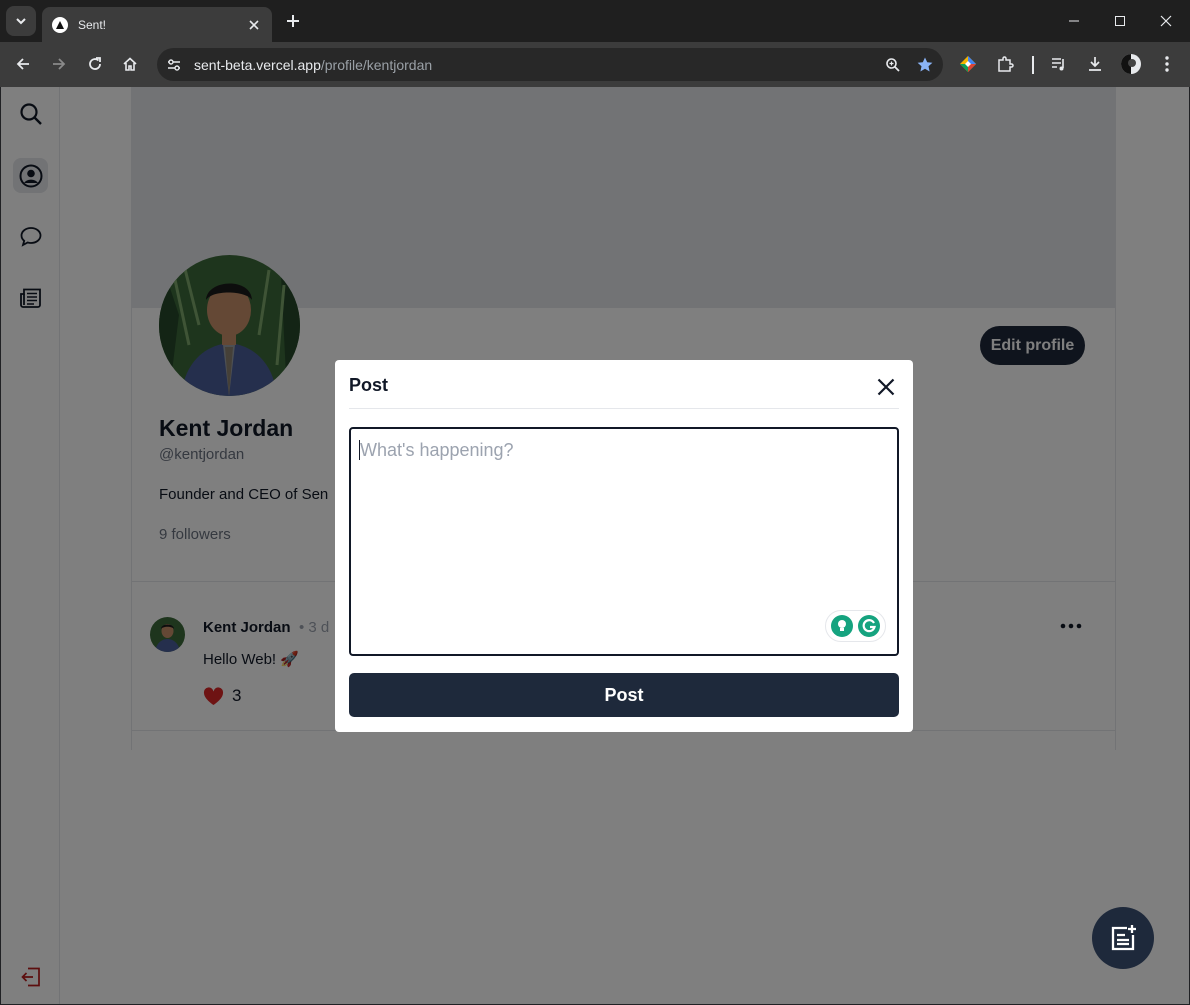 The width and height of the screenshot is (1190, 1005). Describe the element at coordinates (595, 21) in the screenshot. I see `browser-tab-bar: Sent!` at that location.